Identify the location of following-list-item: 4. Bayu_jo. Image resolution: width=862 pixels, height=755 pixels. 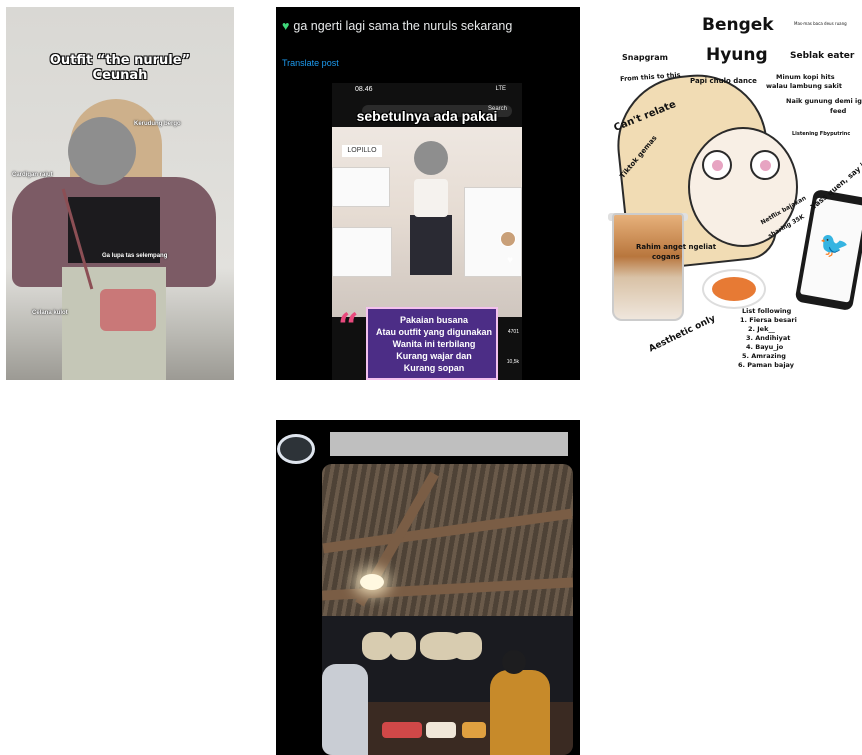
(765, 347).